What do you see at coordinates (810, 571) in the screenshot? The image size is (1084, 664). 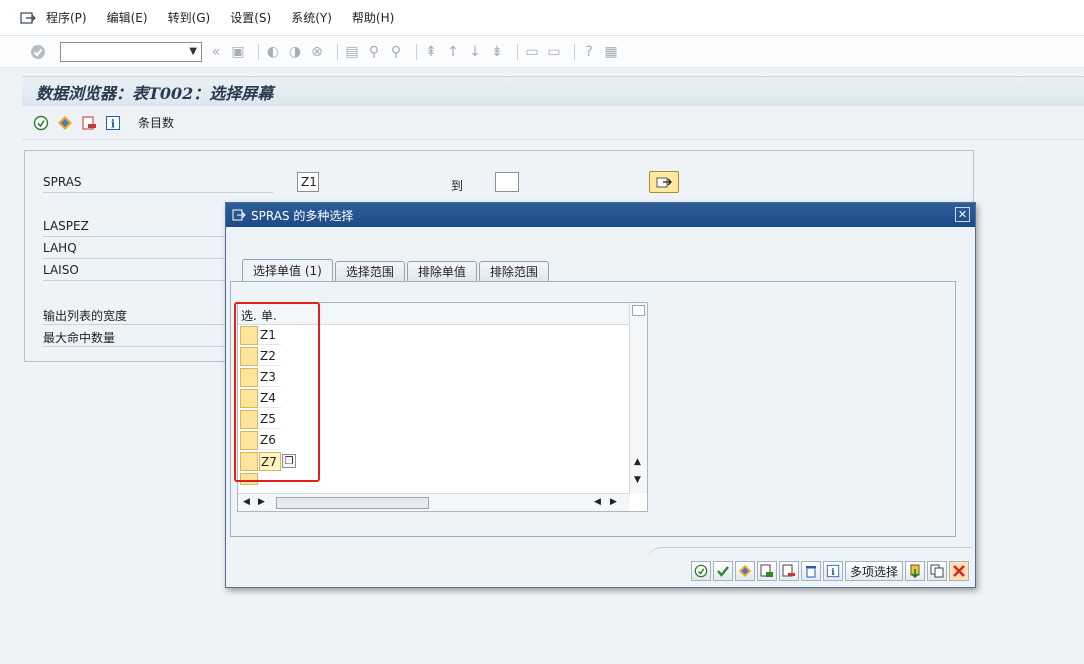 I see `trash-icon` at bounding box center [810, 571].